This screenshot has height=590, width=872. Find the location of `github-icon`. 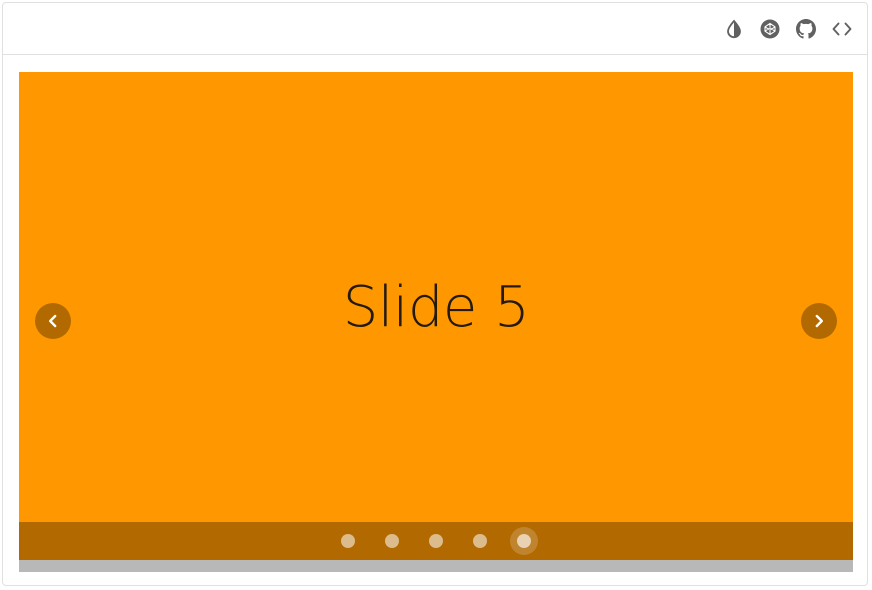

github-icon is located at coordinates (806, 29).